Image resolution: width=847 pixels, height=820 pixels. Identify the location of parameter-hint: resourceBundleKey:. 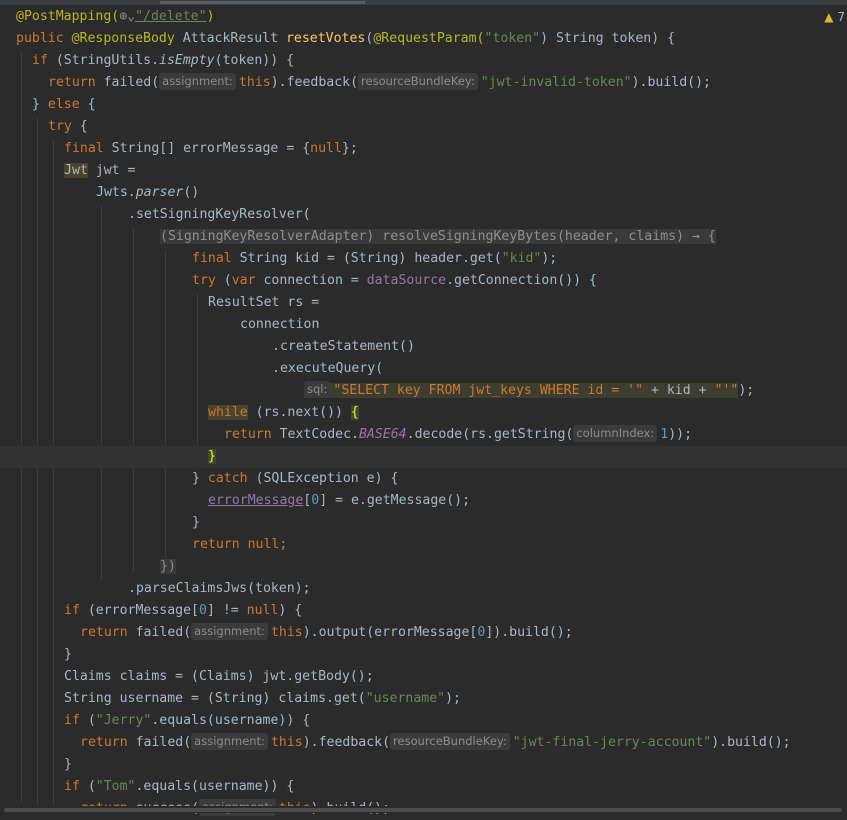
(418, 81).